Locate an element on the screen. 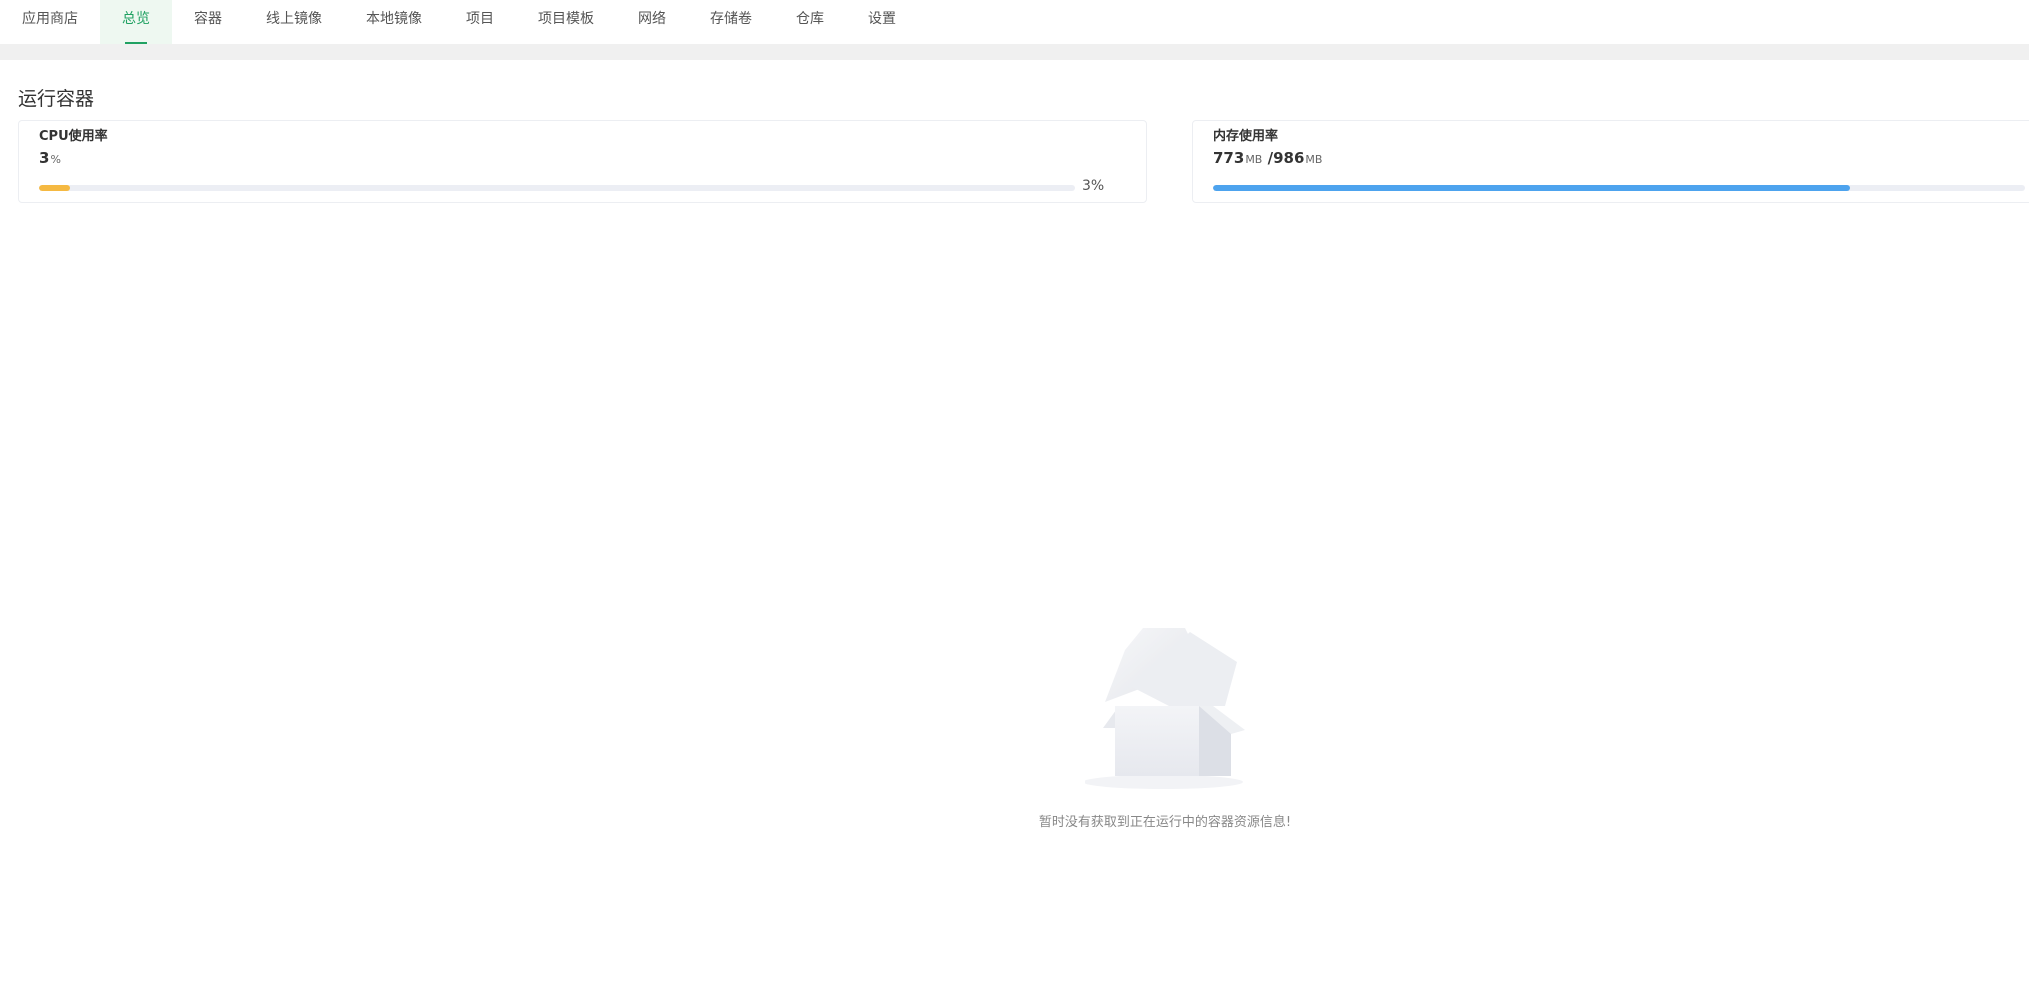 This screenshot has height=1007, width=2029. tab-5: 项目 is located at coordinates (480, 22).